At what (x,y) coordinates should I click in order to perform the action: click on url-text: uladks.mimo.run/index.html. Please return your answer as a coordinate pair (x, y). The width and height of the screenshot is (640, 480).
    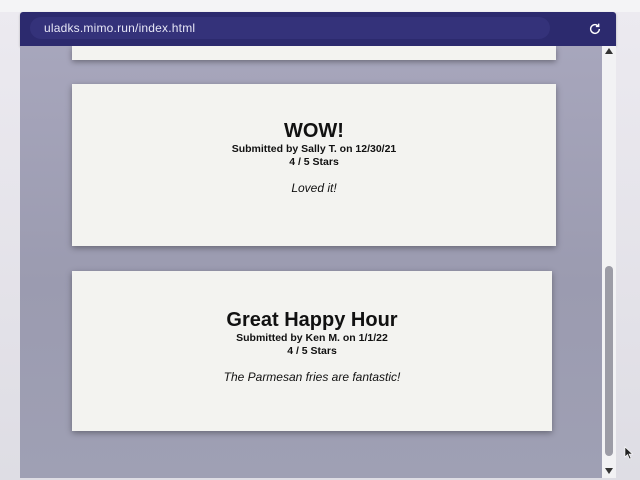
    Looking at the image, I should click on (120, 28).